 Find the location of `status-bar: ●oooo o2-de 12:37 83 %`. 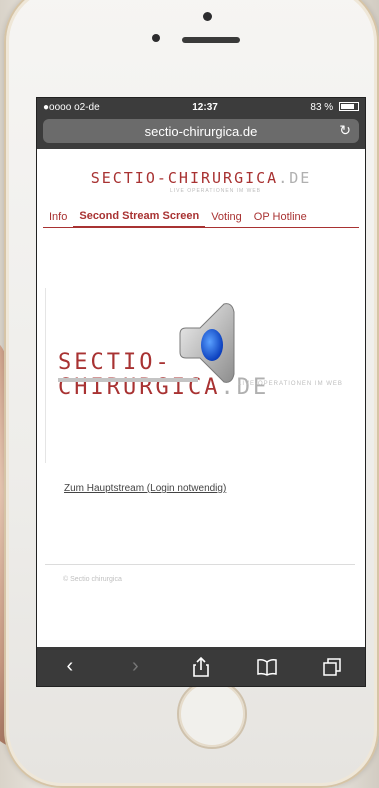

status-bar: ●oooo o2-de 12:37 83 % is located at coordinates (201, 107).